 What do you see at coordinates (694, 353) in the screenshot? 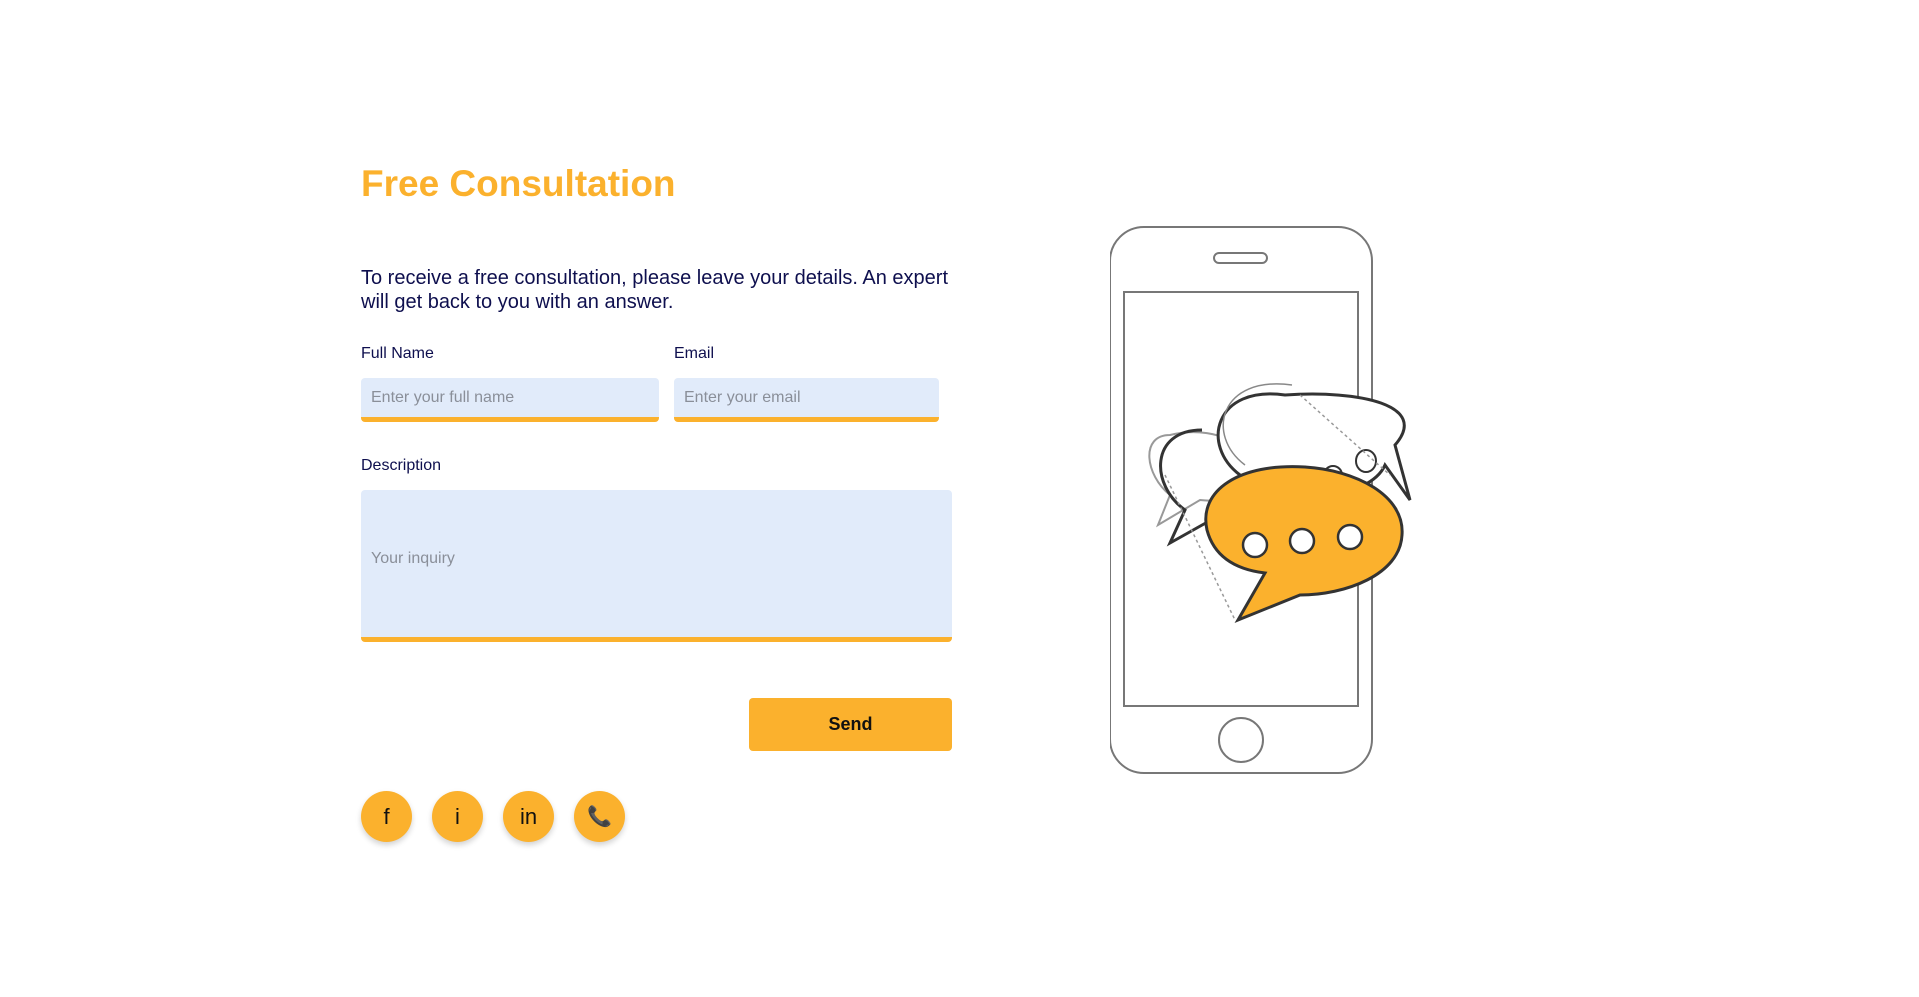
I see `email-label: Email` at bounding box center [694, 353].